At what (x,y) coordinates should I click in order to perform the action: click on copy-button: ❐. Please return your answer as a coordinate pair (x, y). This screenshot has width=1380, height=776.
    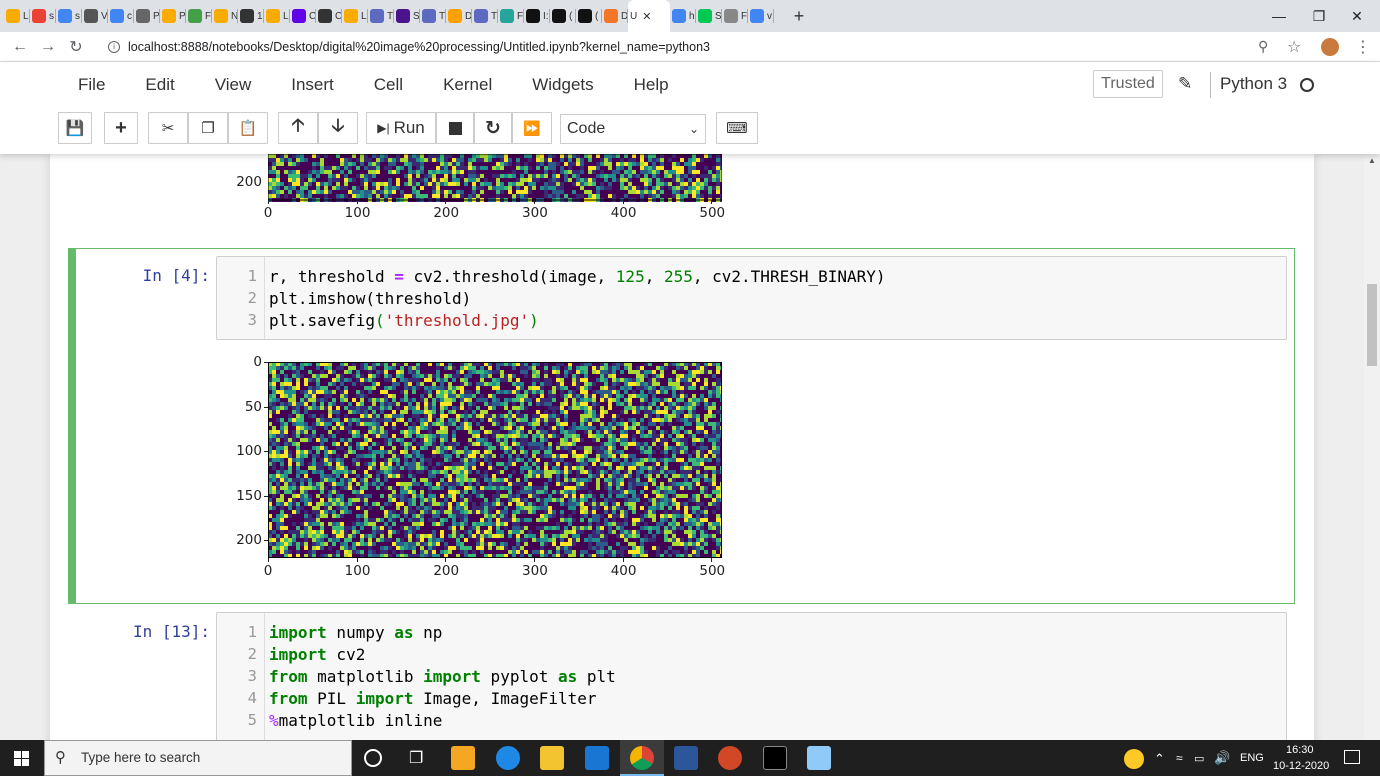
    Looking at the image, I should click on (208, 128).